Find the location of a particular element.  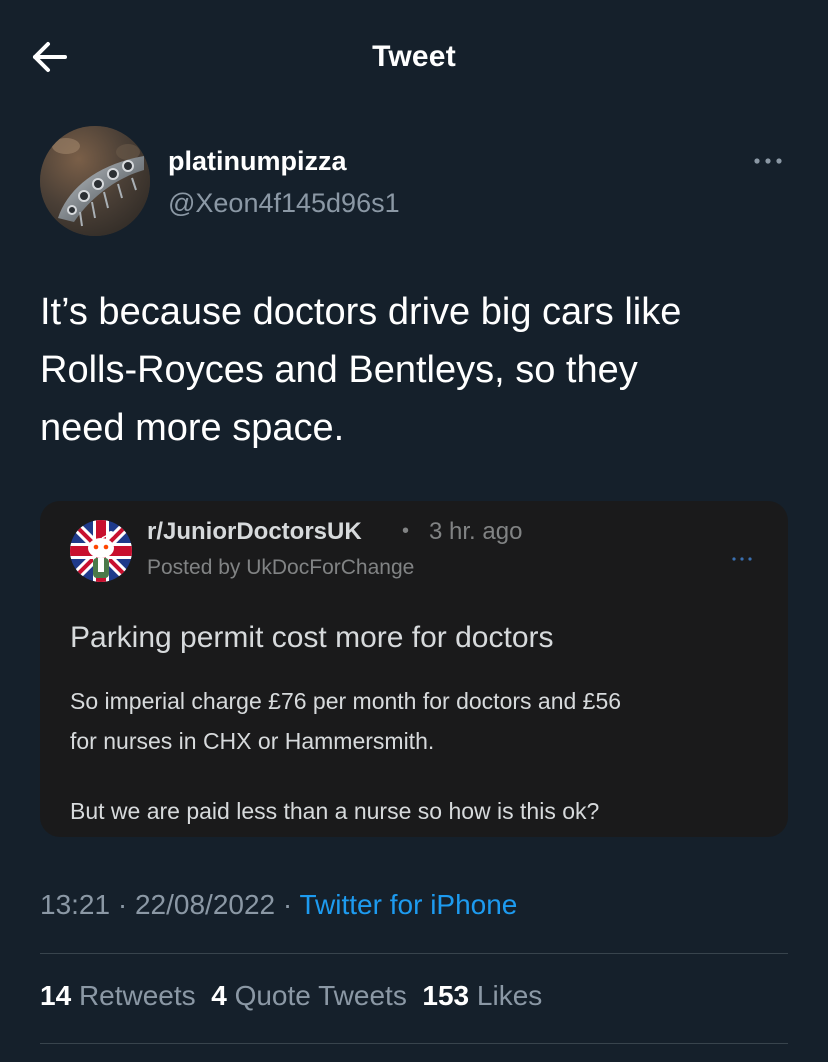

subreddit-name: r/JuniorDoctorsUK is located at coordinates (254, 531).